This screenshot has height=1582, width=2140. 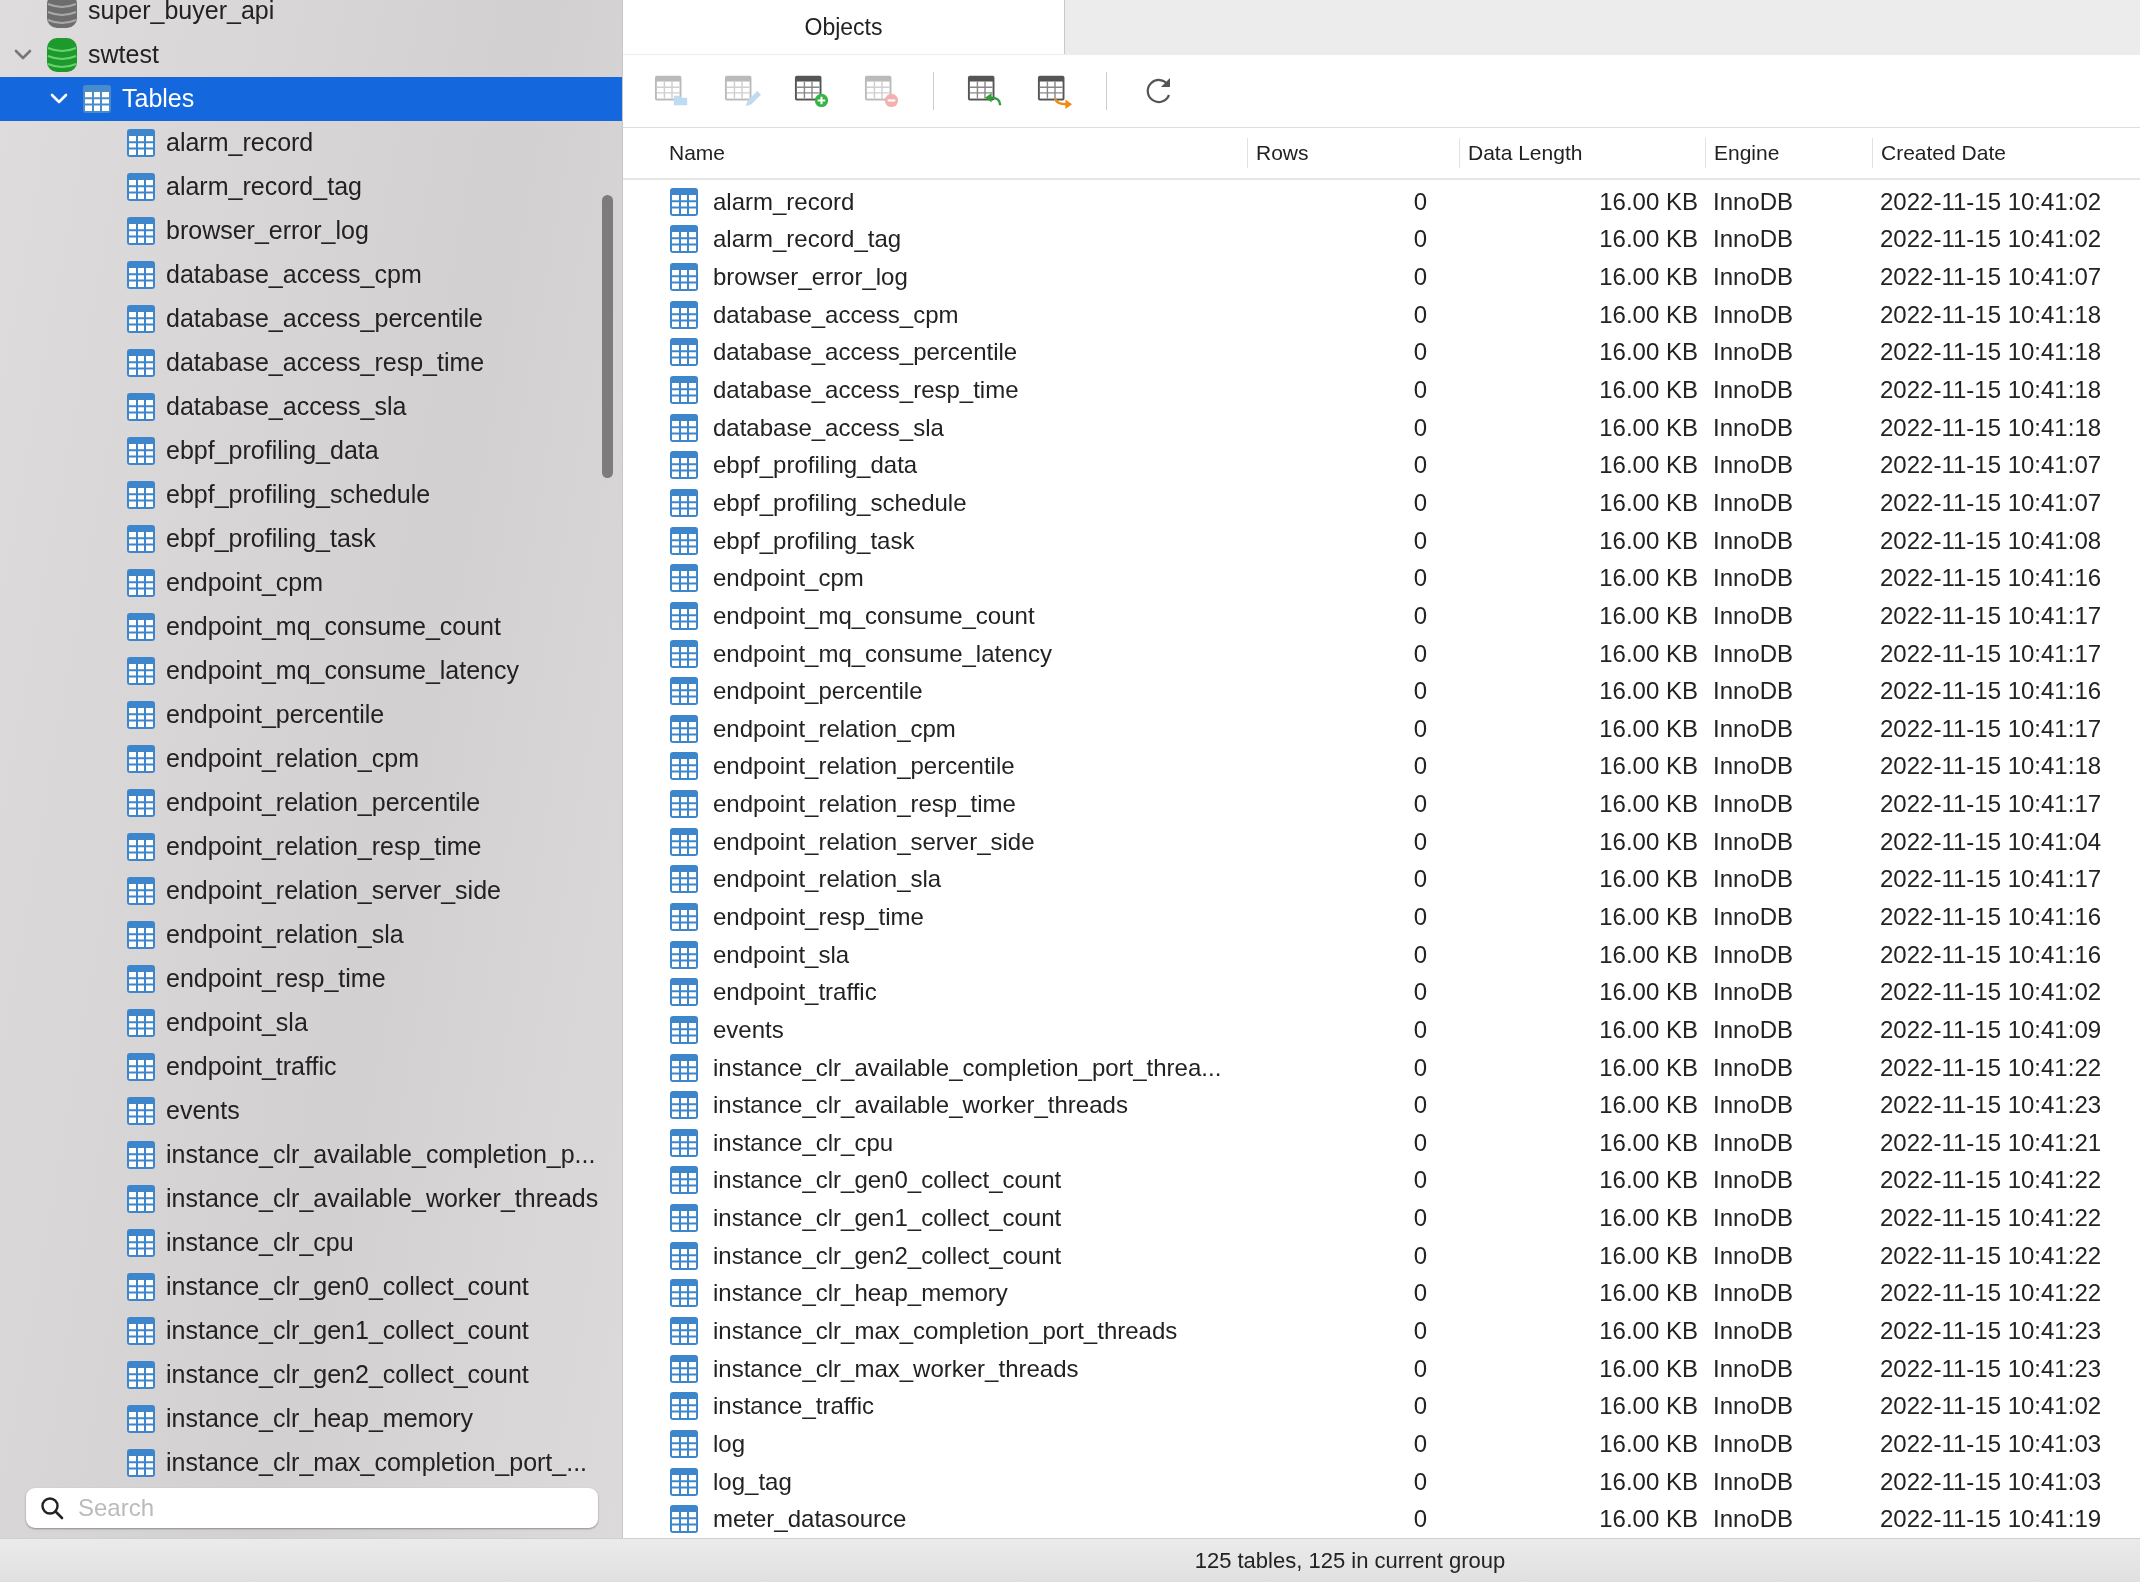 I want to click on table-item: database_access_percentile, so click(x=311, y=319).